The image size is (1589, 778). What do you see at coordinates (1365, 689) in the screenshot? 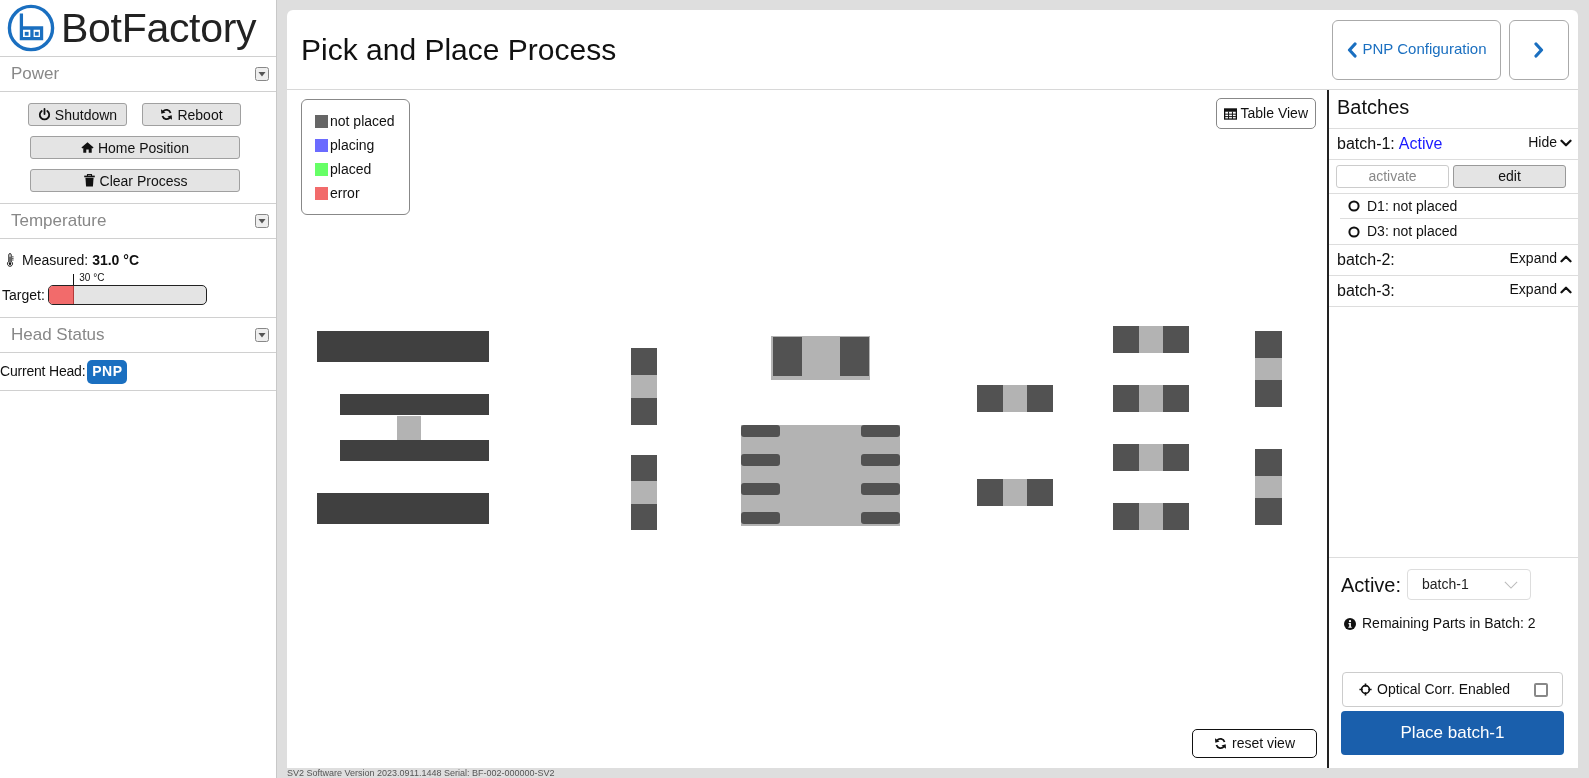
I see `crosshair-icon` at bounding box center [1365, 689].